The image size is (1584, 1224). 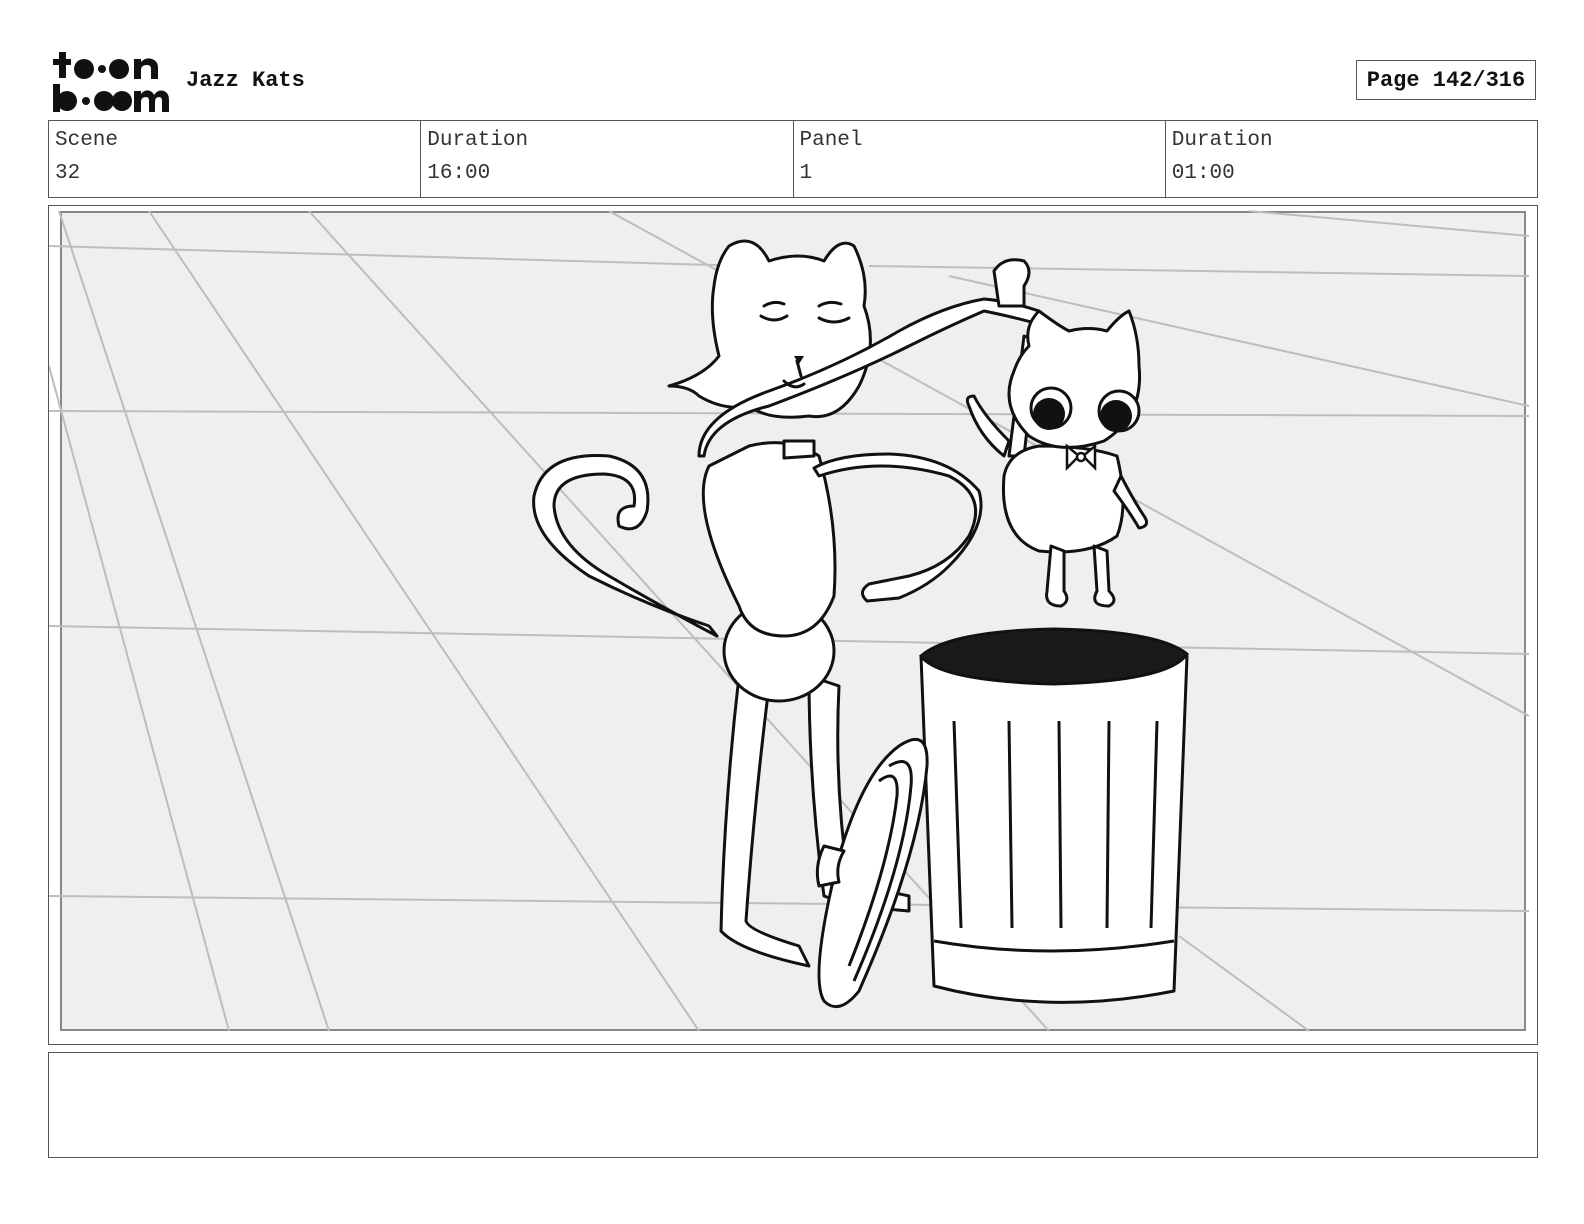 I want to click on scene-duration-value: 16:00, so click(x=459, y=173).